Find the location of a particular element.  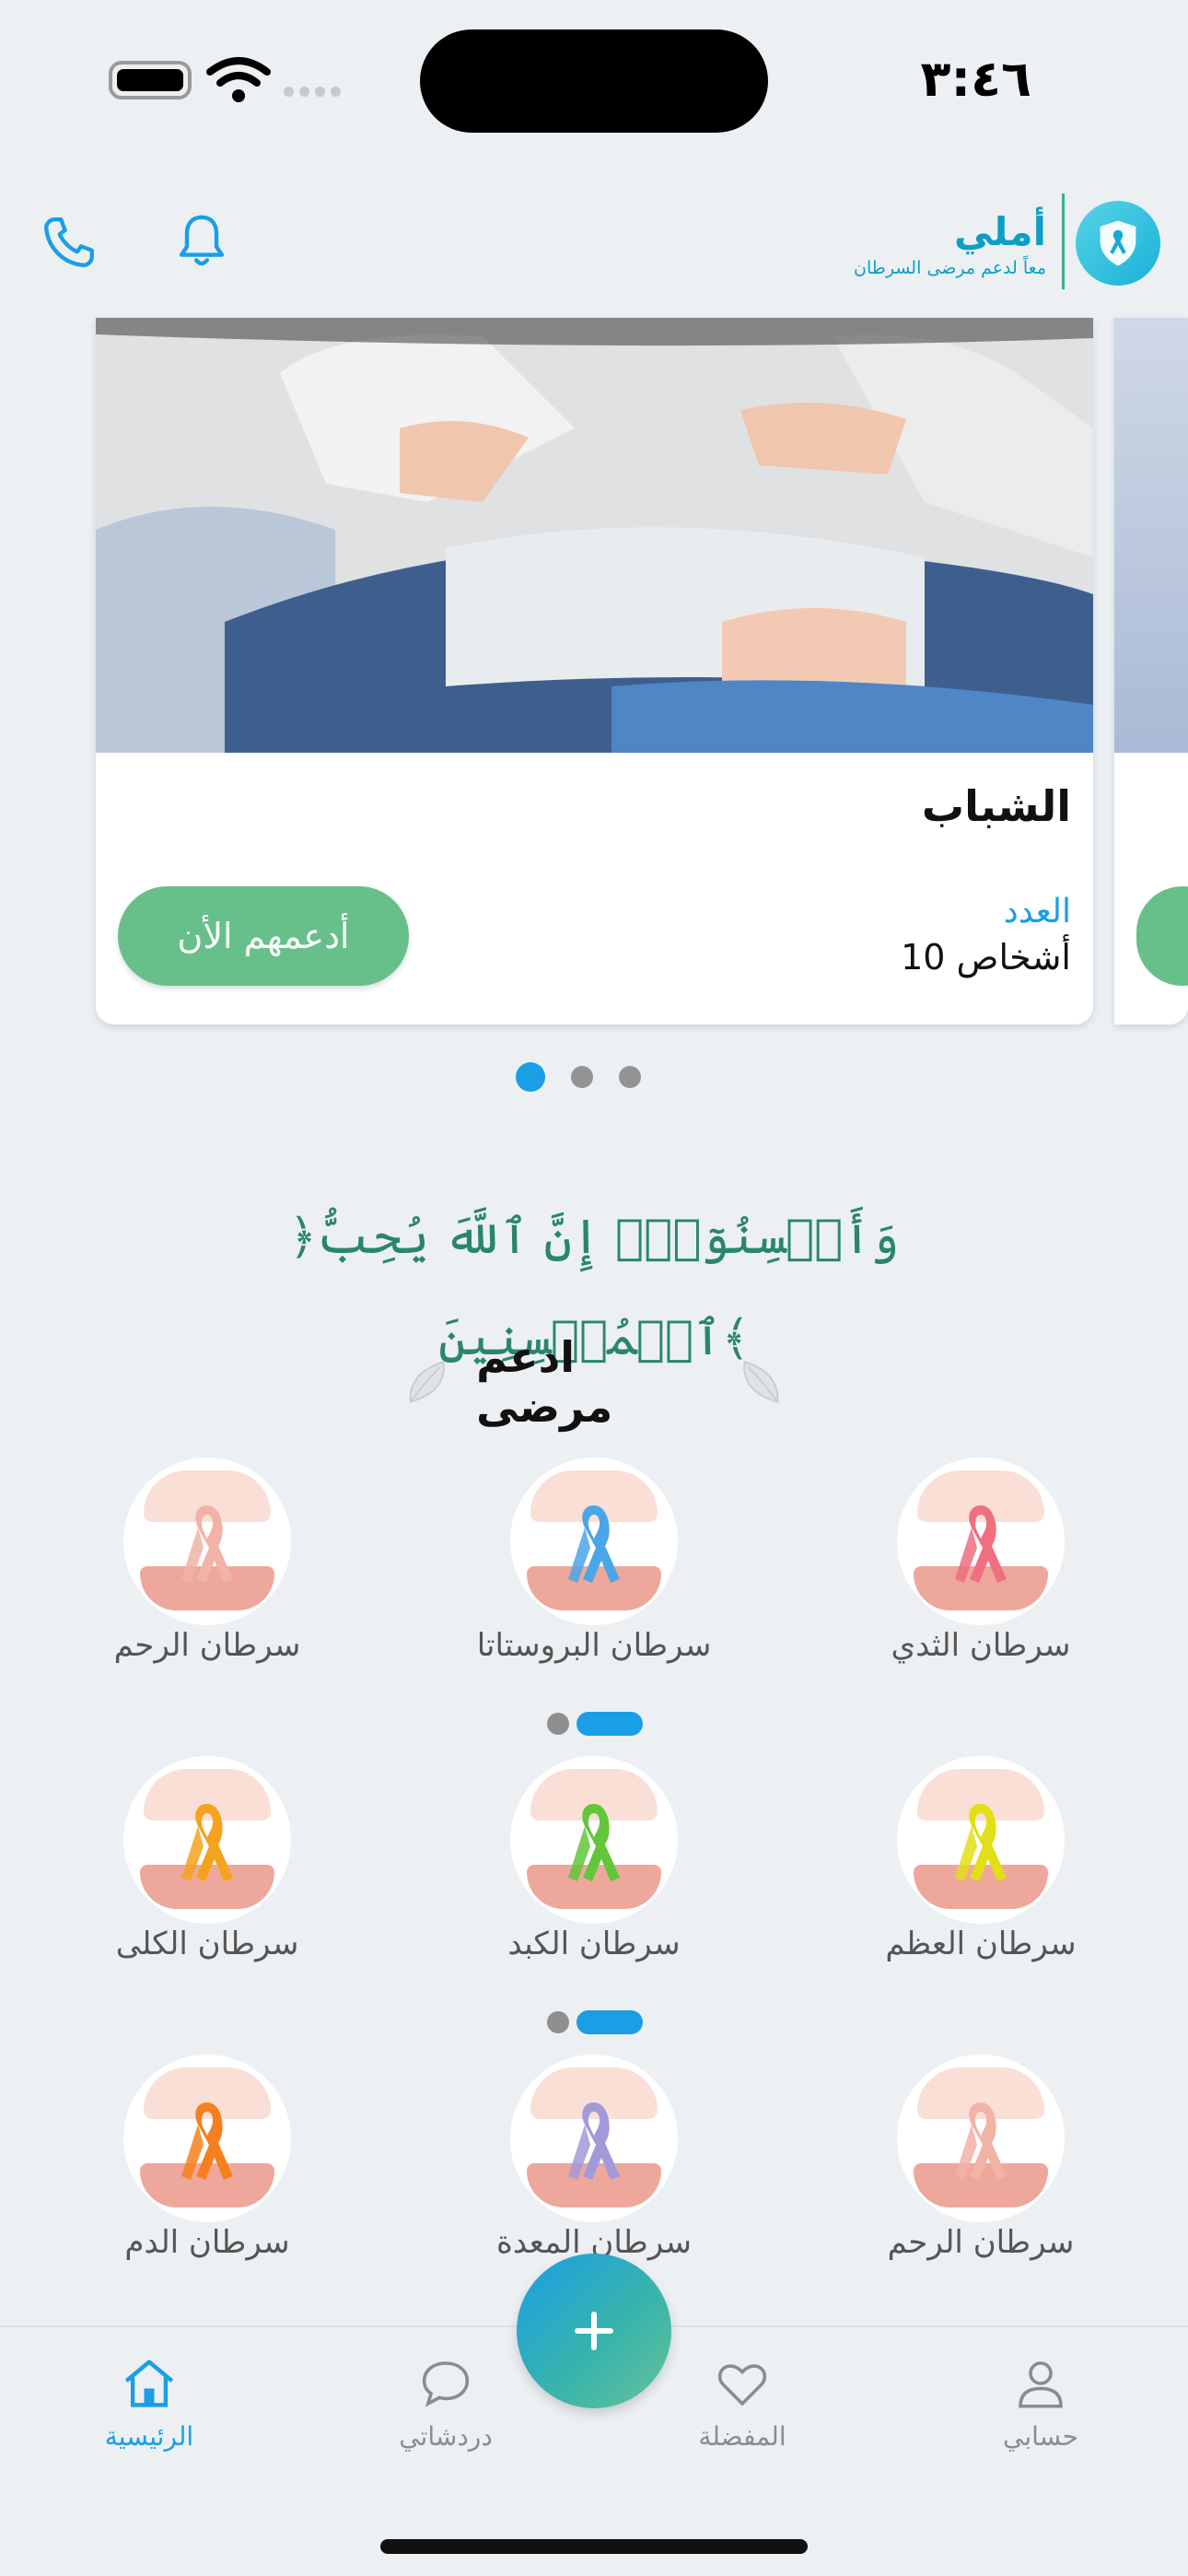

carousel-card-next is located at coordinates (1151, 671).